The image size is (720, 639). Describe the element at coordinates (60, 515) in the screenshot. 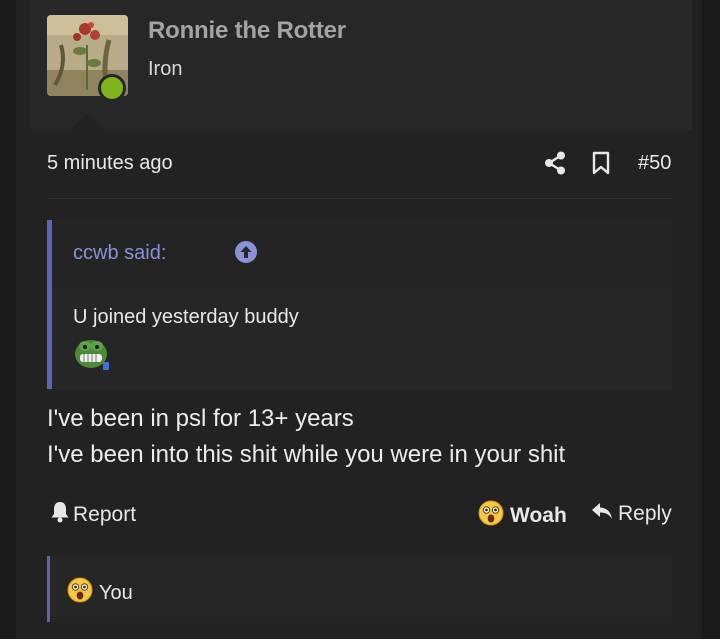

I see `bell-icon` at that location.